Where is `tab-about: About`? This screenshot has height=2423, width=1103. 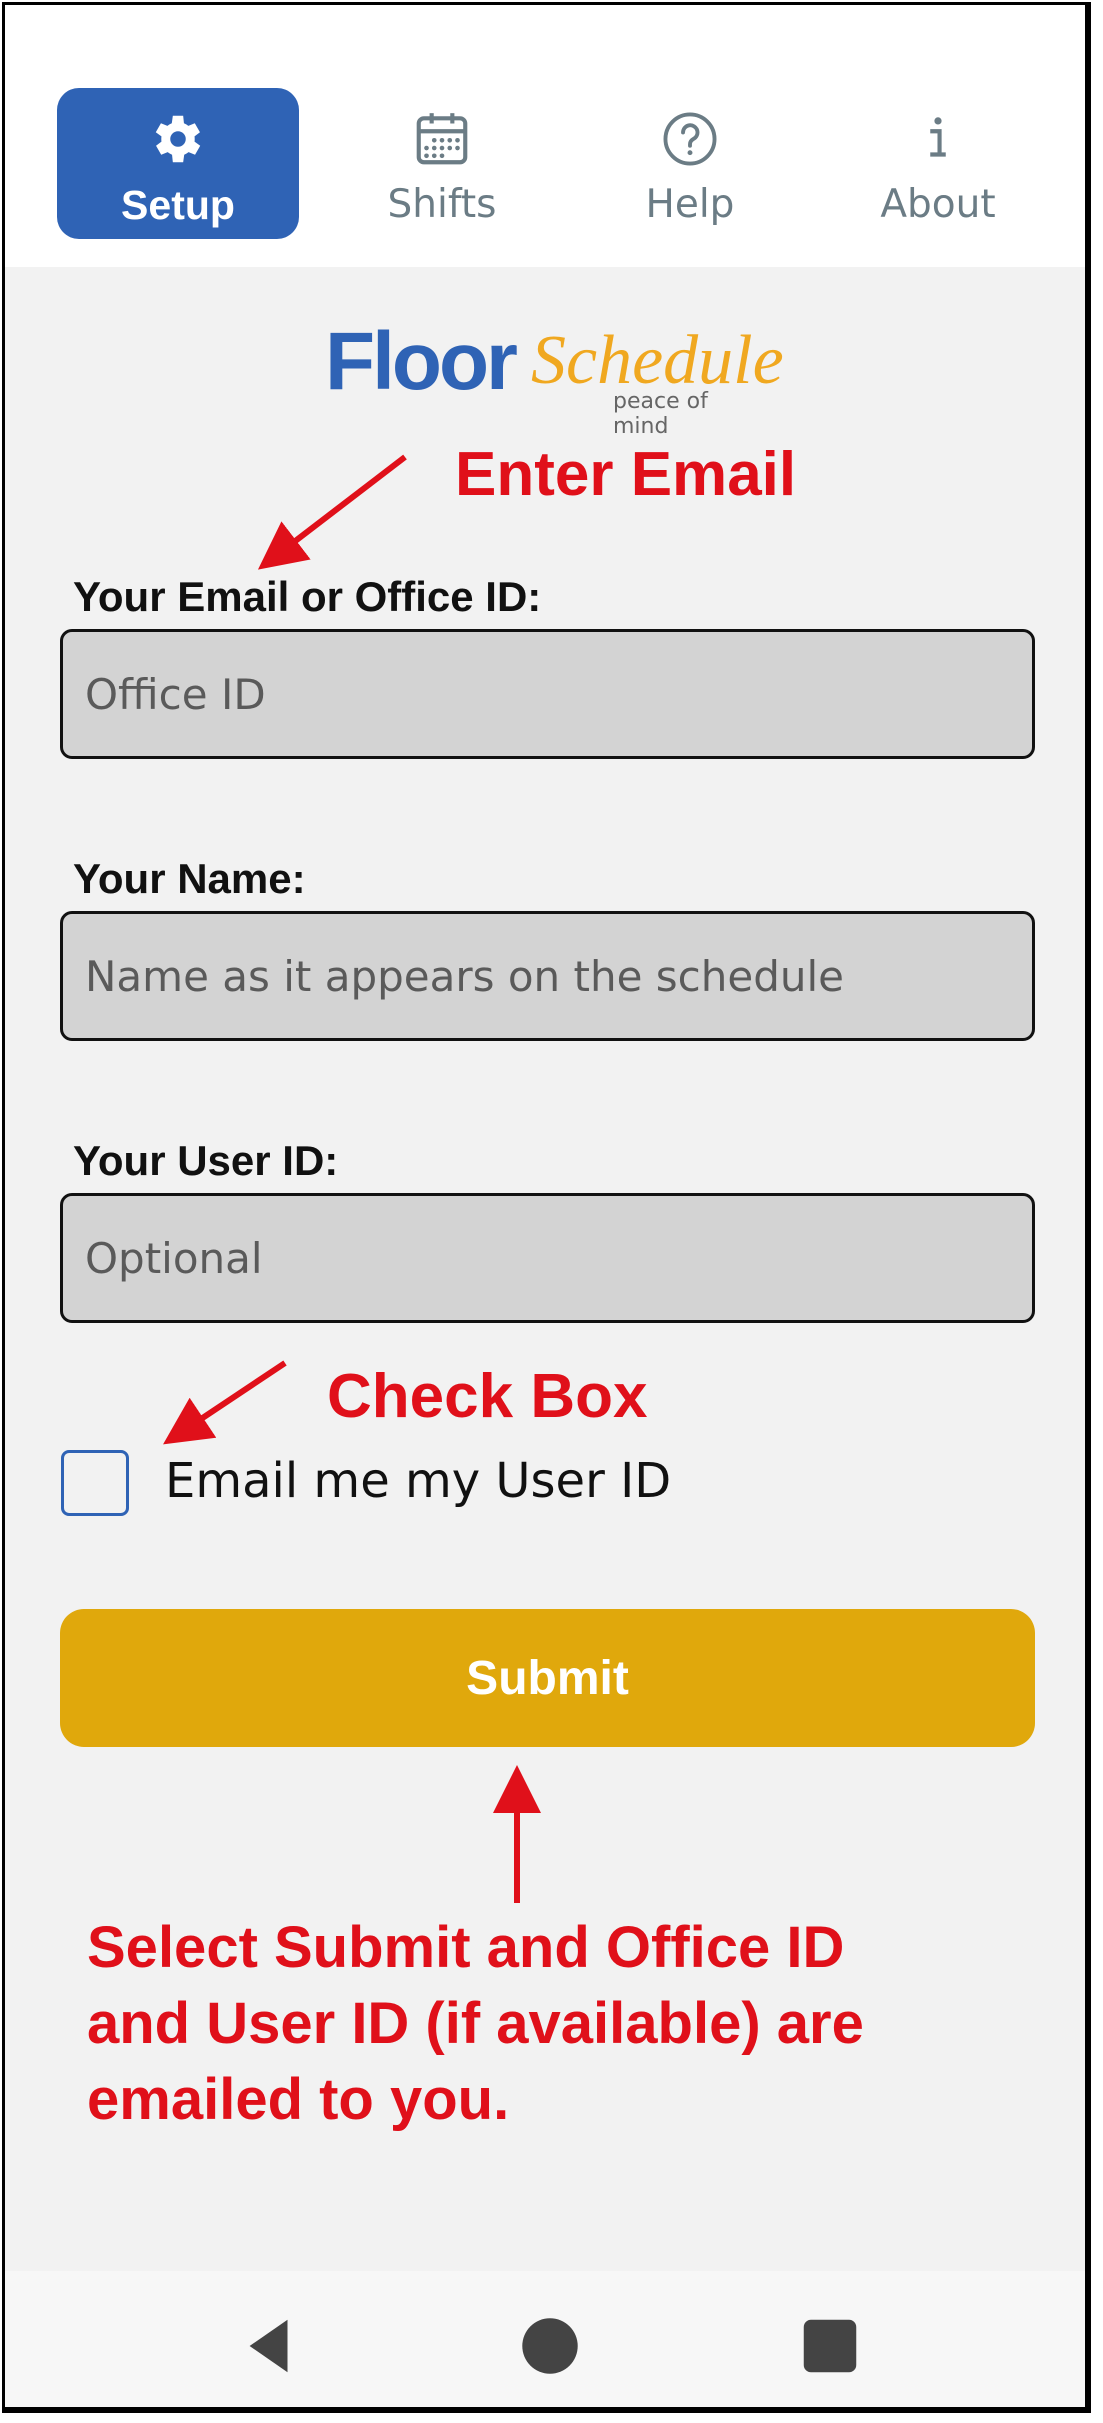 tab-about: About is located at coordinates (938, 163).